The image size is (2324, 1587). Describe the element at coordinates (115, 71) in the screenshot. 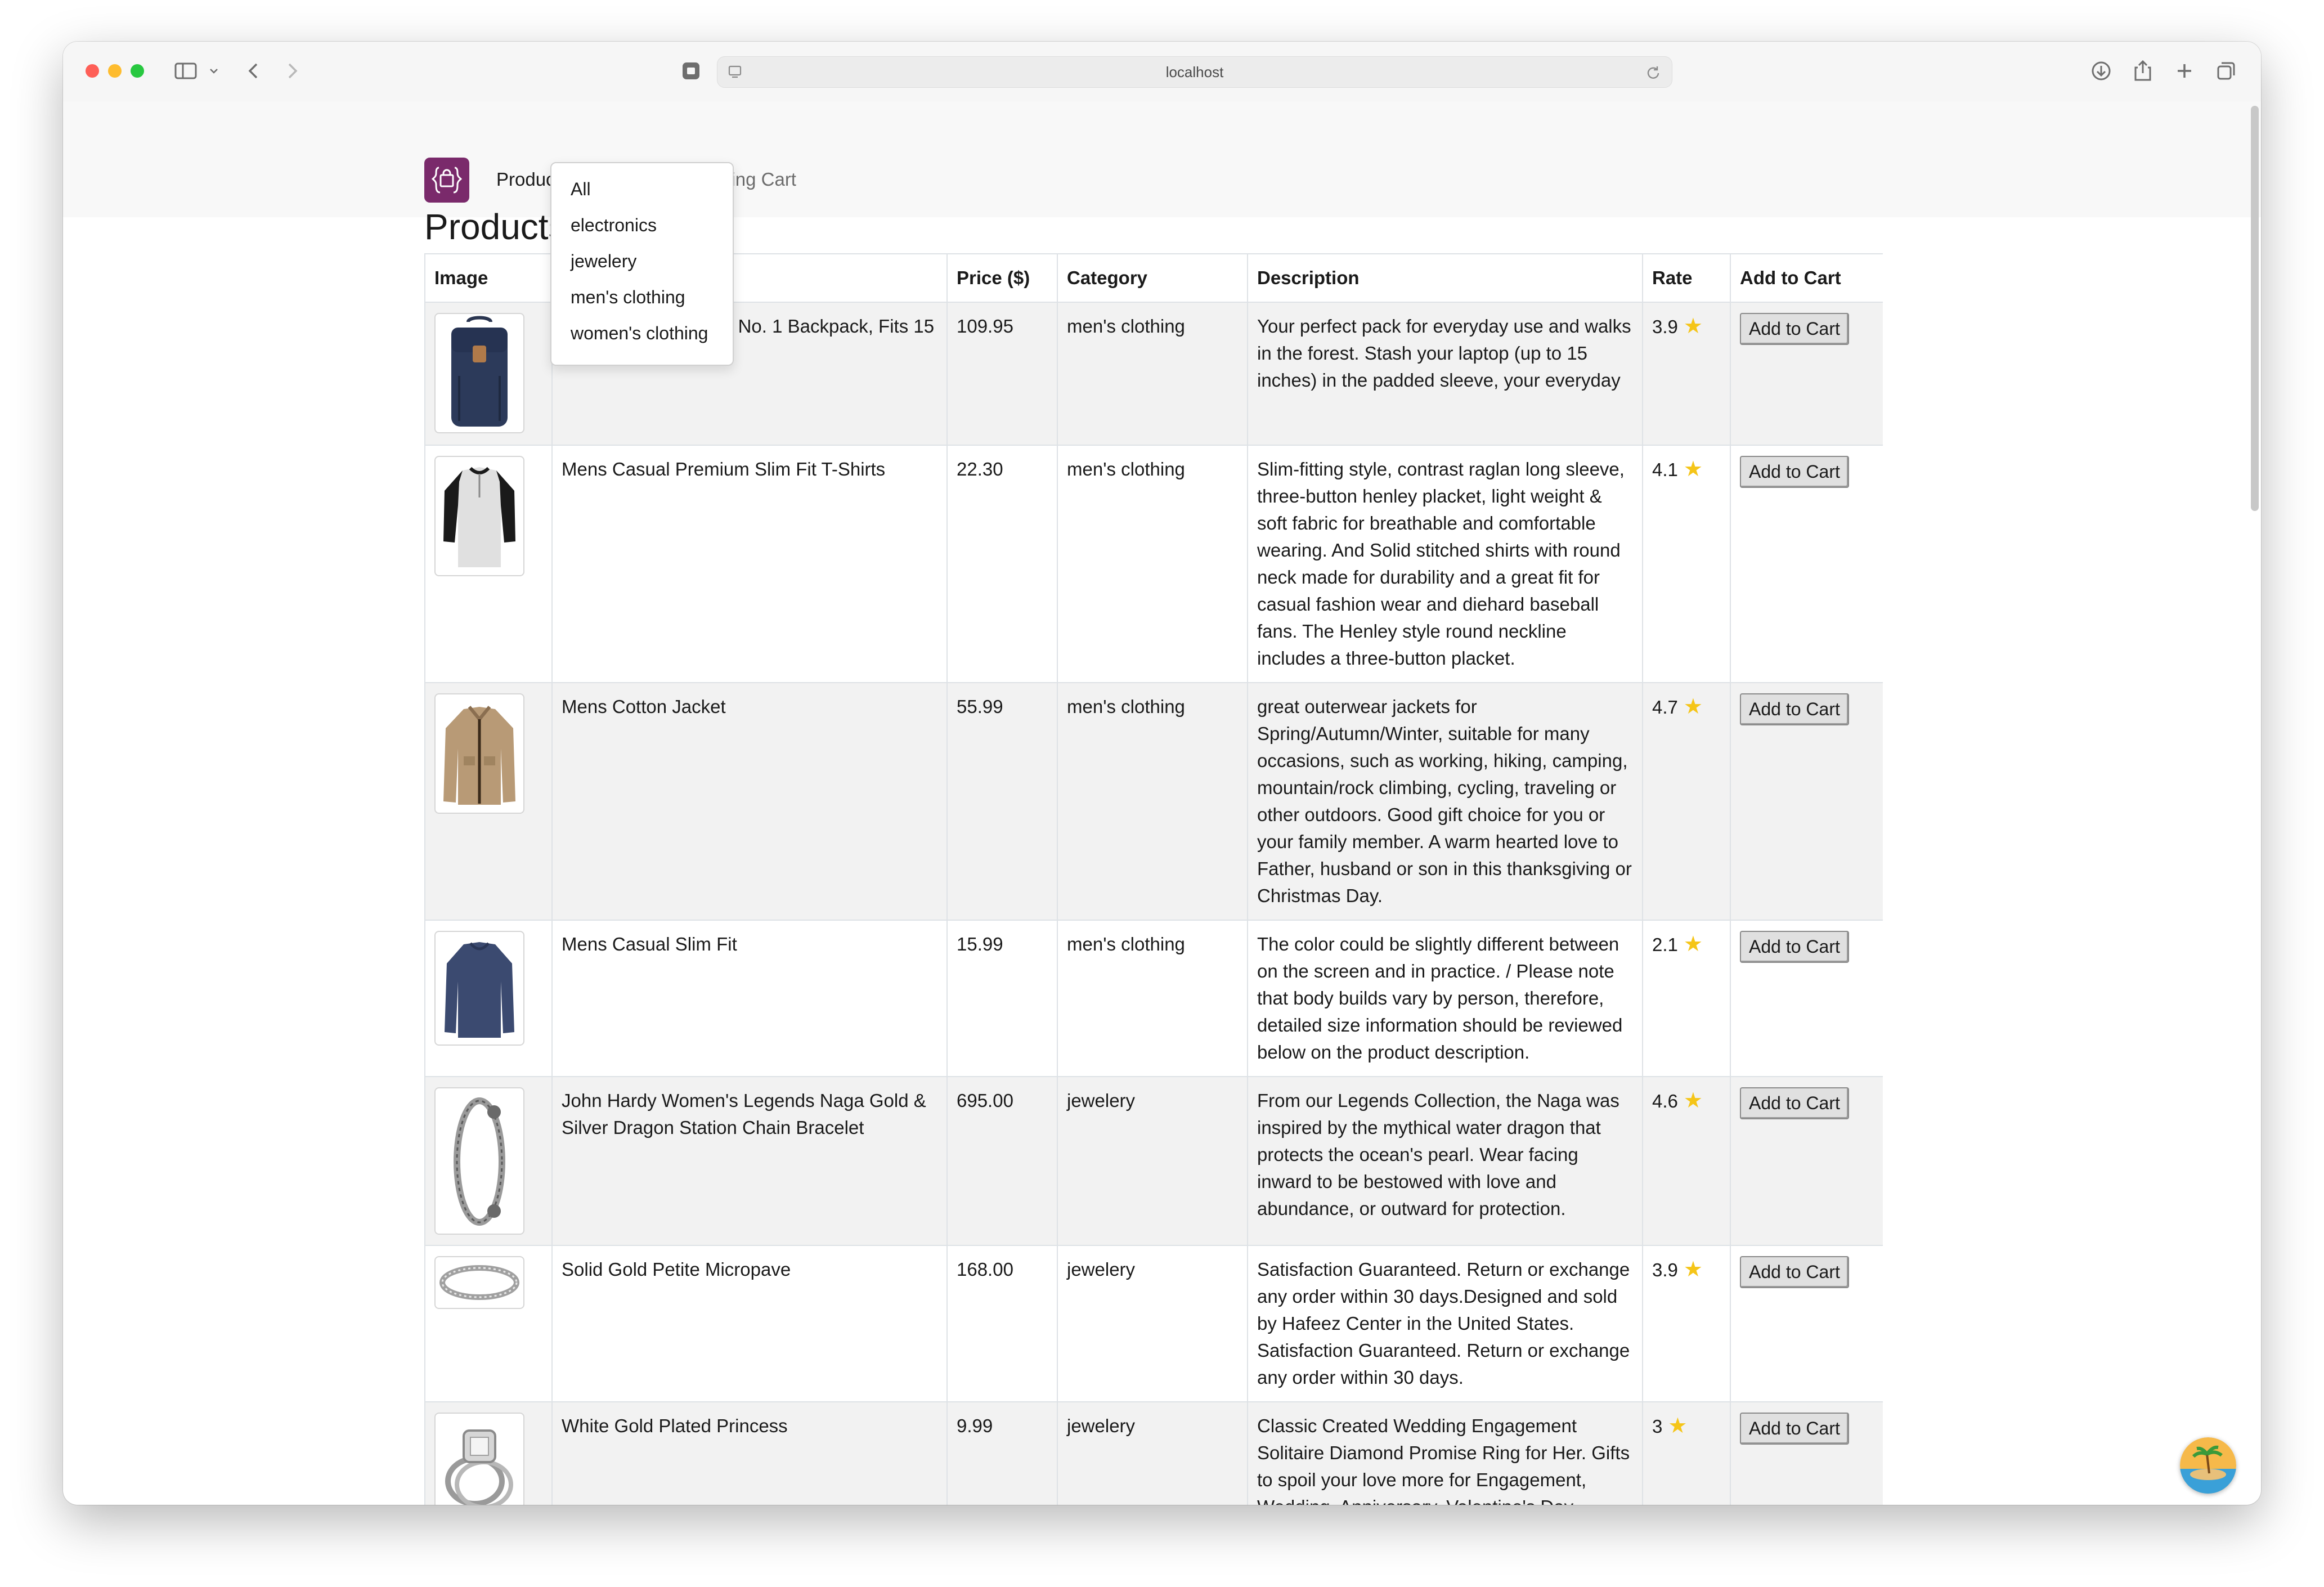

I see `minimize-window-button` at that location.